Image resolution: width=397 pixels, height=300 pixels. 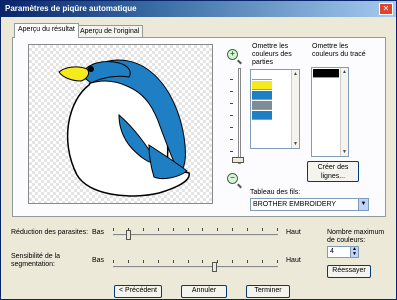 What do you see at coordinates (138, 291) in the screenshot?
I see `previous-button: < Précédent` at bounding box center [138, 291].